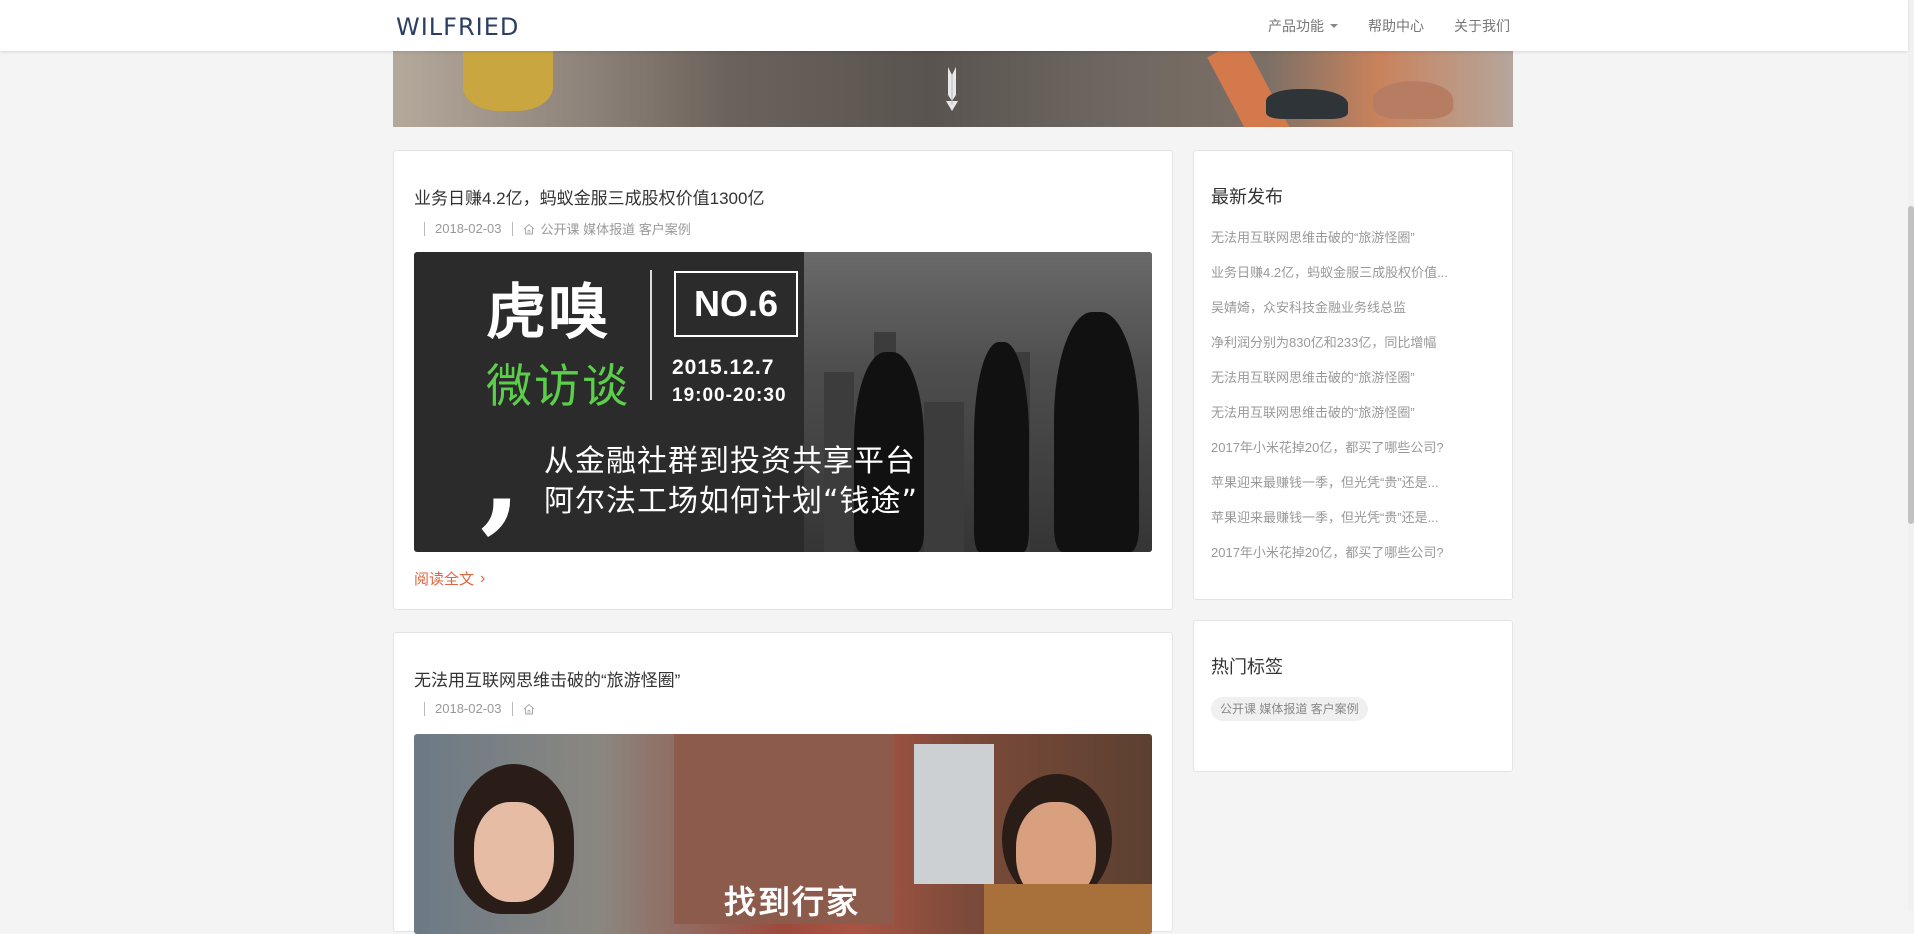 The width and height of the screenshot is (1914, 934). I want to click on nav-link-label: 产品功能, so click(1296, 25).